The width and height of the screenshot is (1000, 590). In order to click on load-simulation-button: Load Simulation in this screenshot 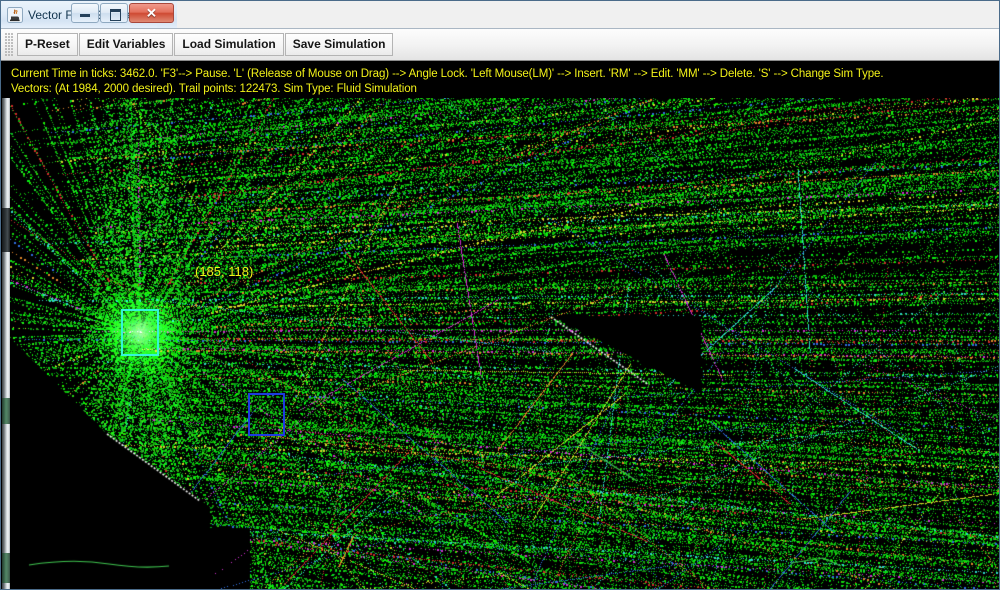, I will do `click(229, 44)`.